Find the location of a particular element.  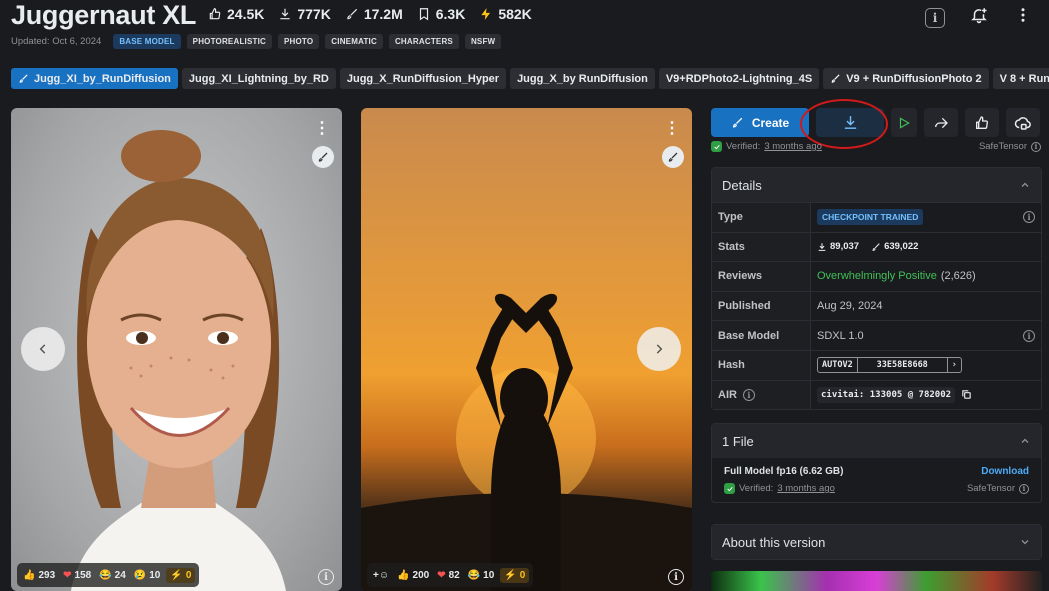

copy-icon is located at coordinates (966, 395).